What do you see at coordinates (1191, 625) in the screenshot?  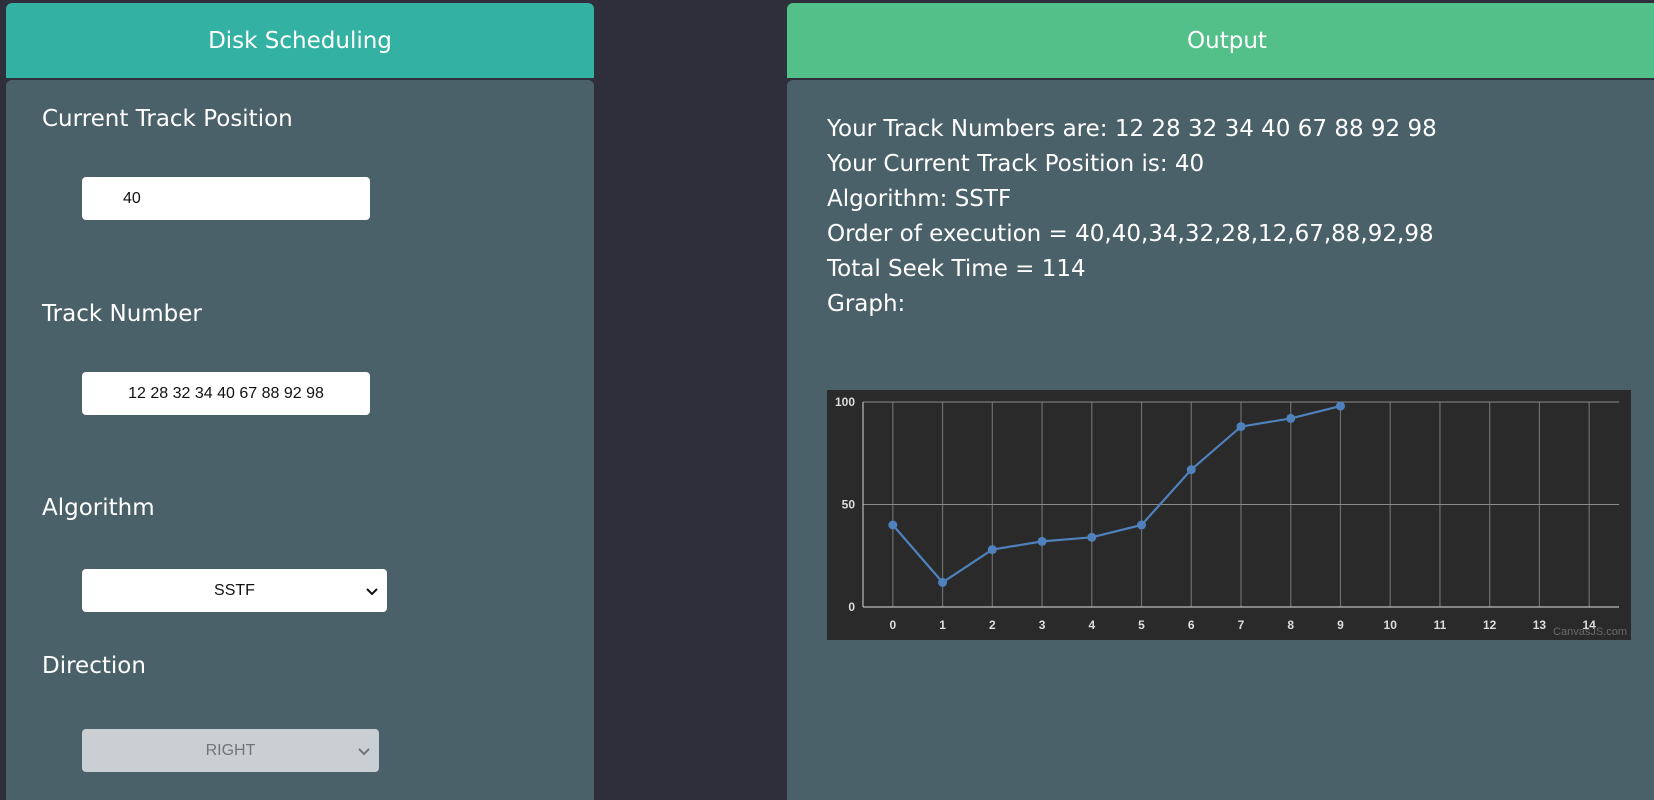 I see `x-tick-label: 6` at bounding box center [1191, 625].